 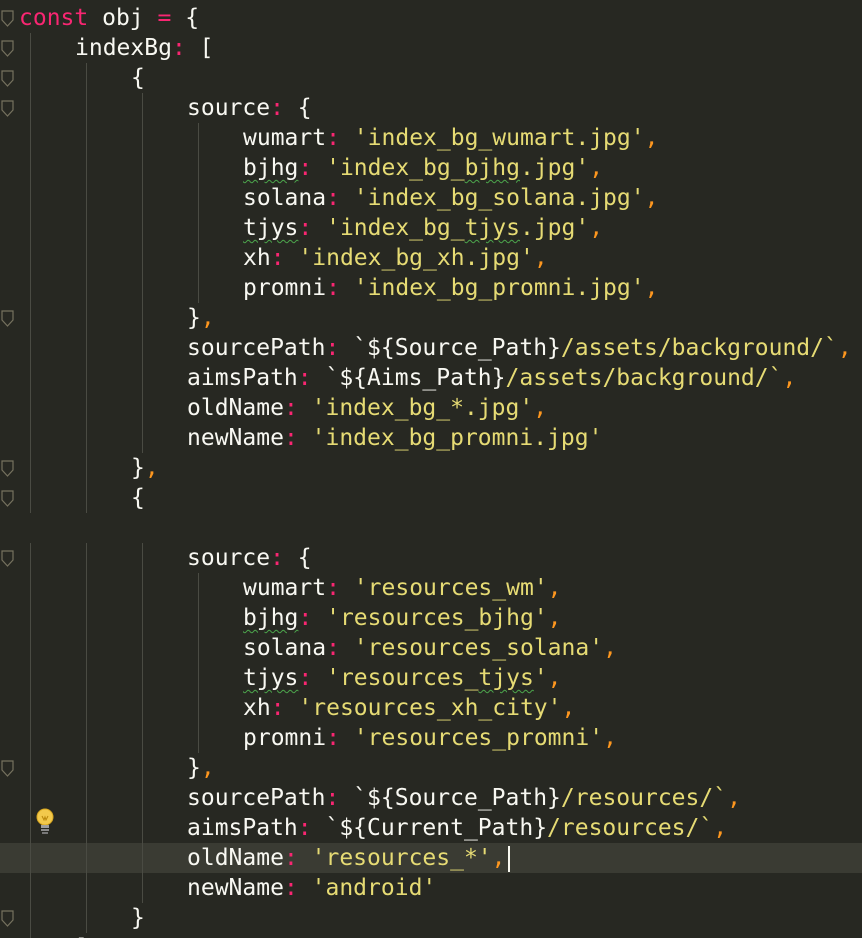 I want to click on code-line: xh: 'index_bg_xh.jpg',, so click(x=431, y=258).